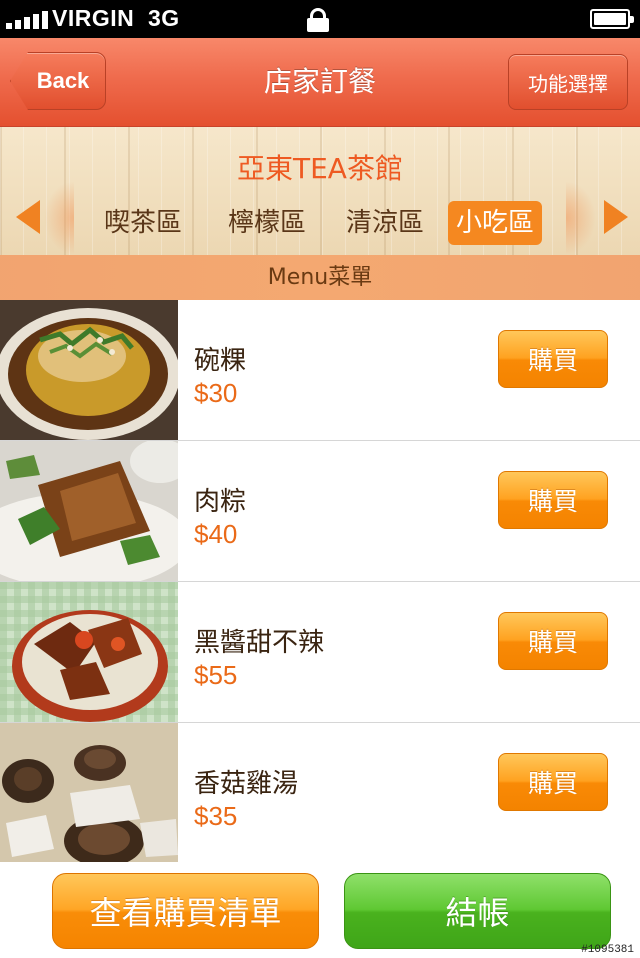  What do you see at coordinates (267, 223) in the screenshot?
I see `tab-lemon-area: 檸檬區` at bounding box center [267, 223].